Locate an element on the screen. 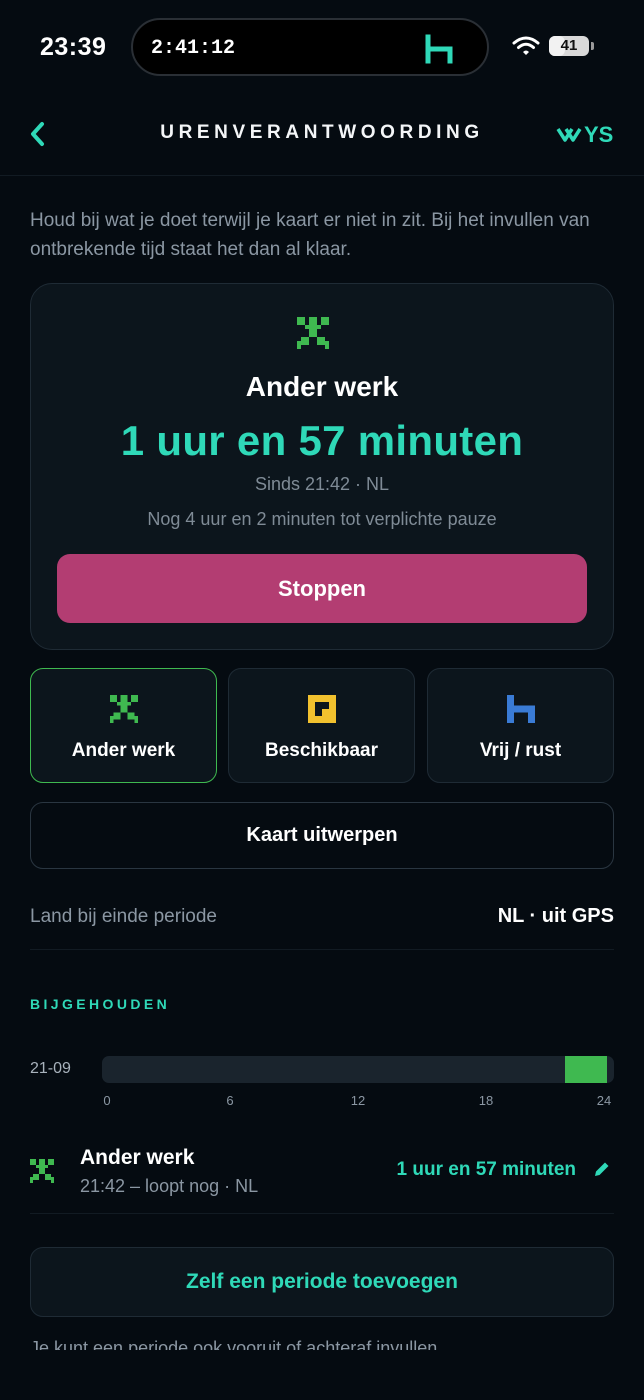  status-bar: 23:39 2:41:12 41 is located at coordinates (322, 48).